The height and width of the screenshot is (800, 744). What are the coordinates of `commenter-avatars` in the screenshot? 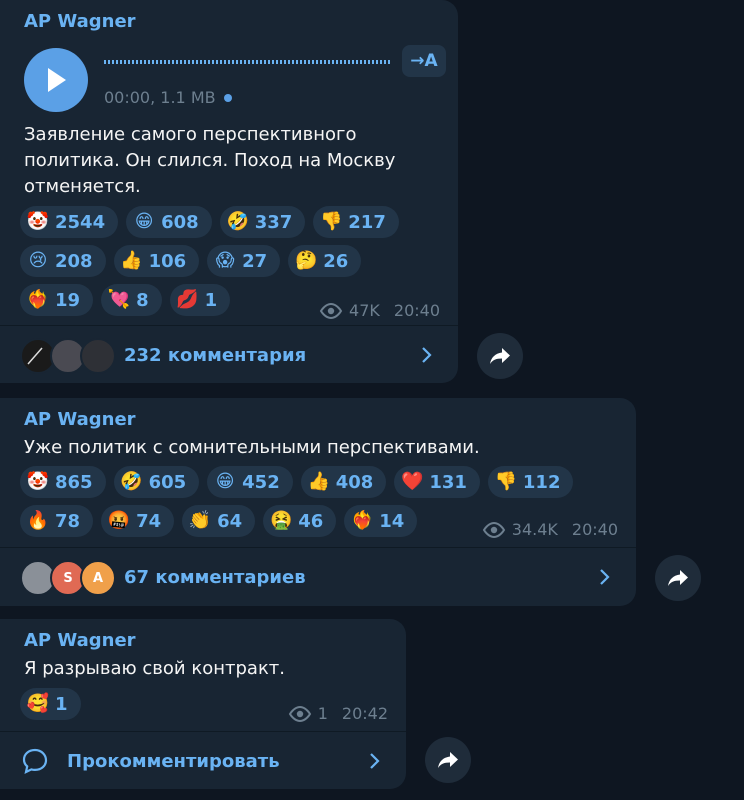 It's located at (68, 356).